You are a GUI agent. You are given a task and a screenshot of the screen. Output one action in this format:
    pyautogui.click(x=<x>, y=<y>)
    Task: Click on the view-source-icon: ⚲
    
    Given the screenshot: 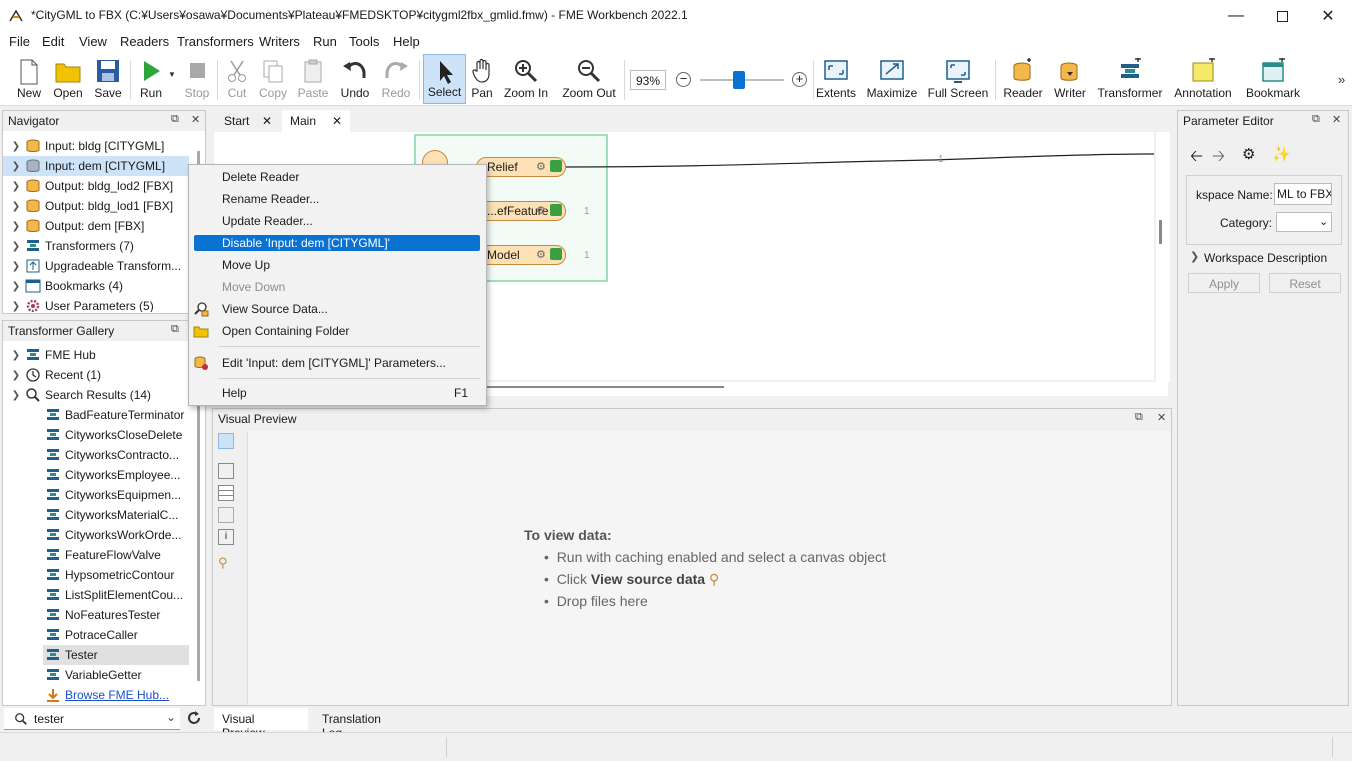 What is the action you would take?
    pyautogui.click(x=226, y=564)
    